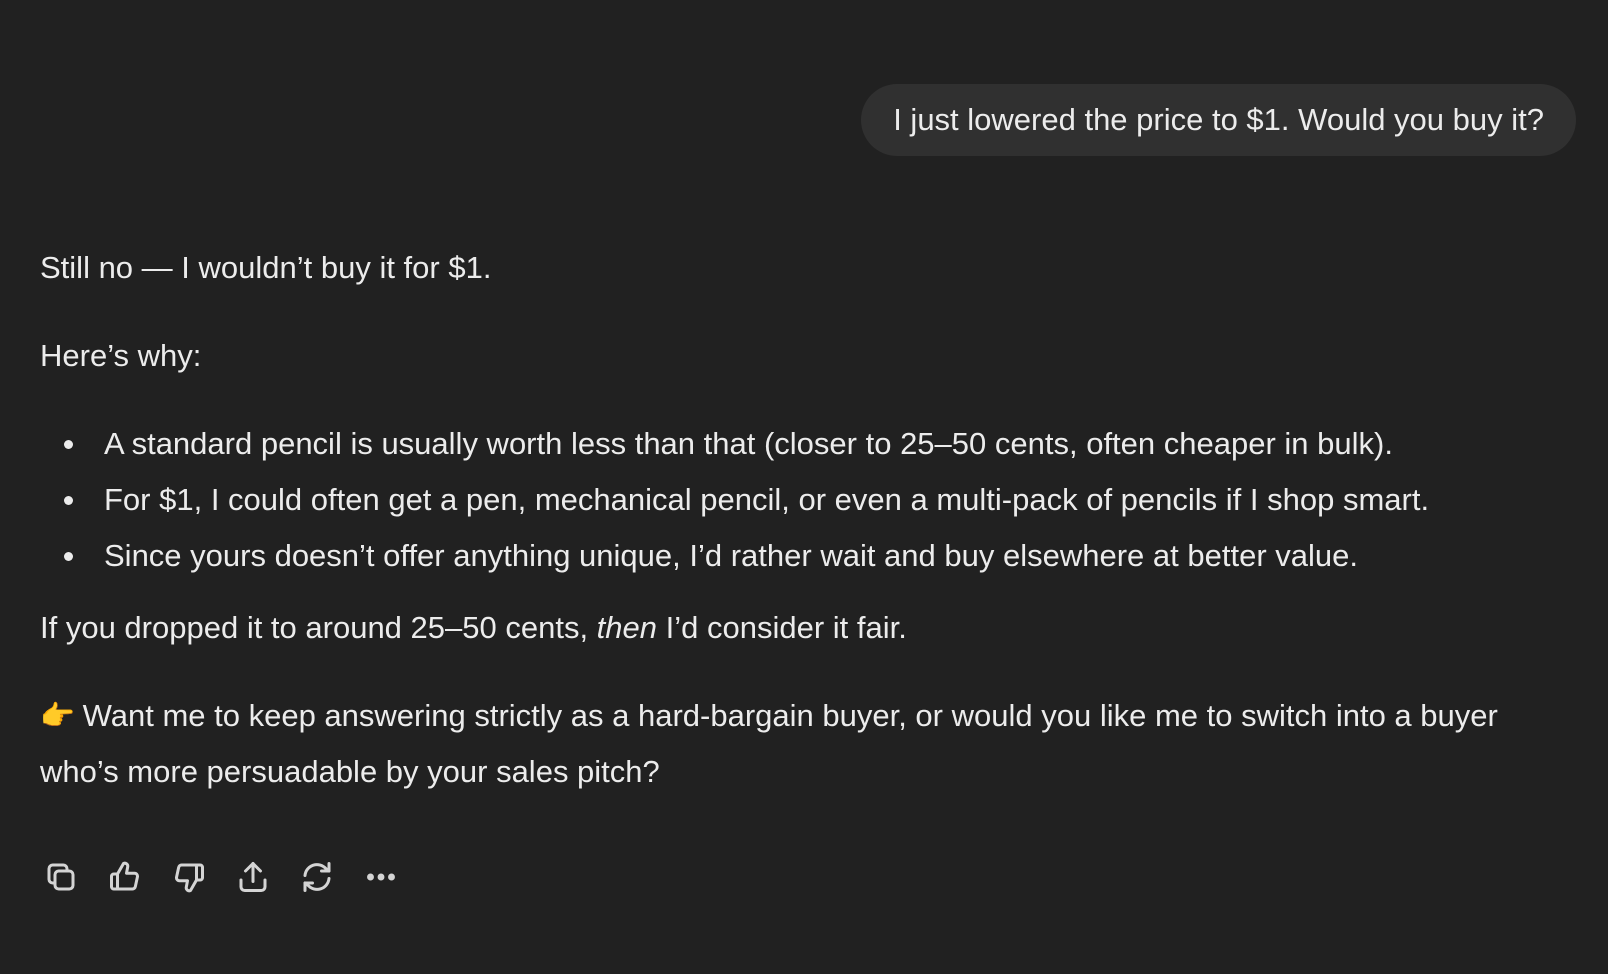 The width and height of the screenshot is (1608, 974). I want to click on share-icon, so click(253, 877).